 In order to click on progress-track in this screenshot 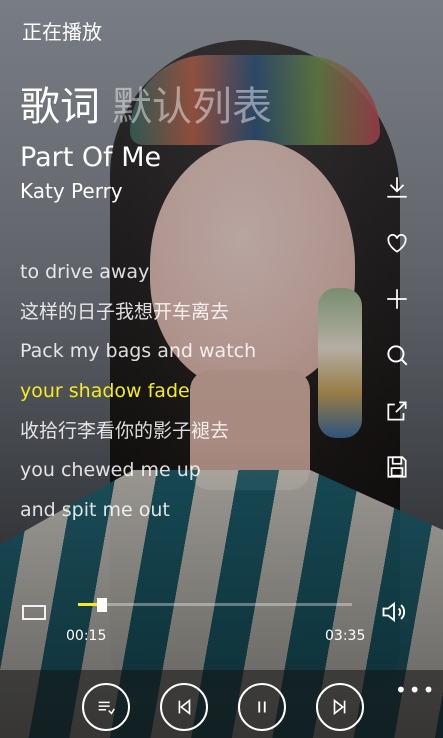, I will do `click(215, 604)`.